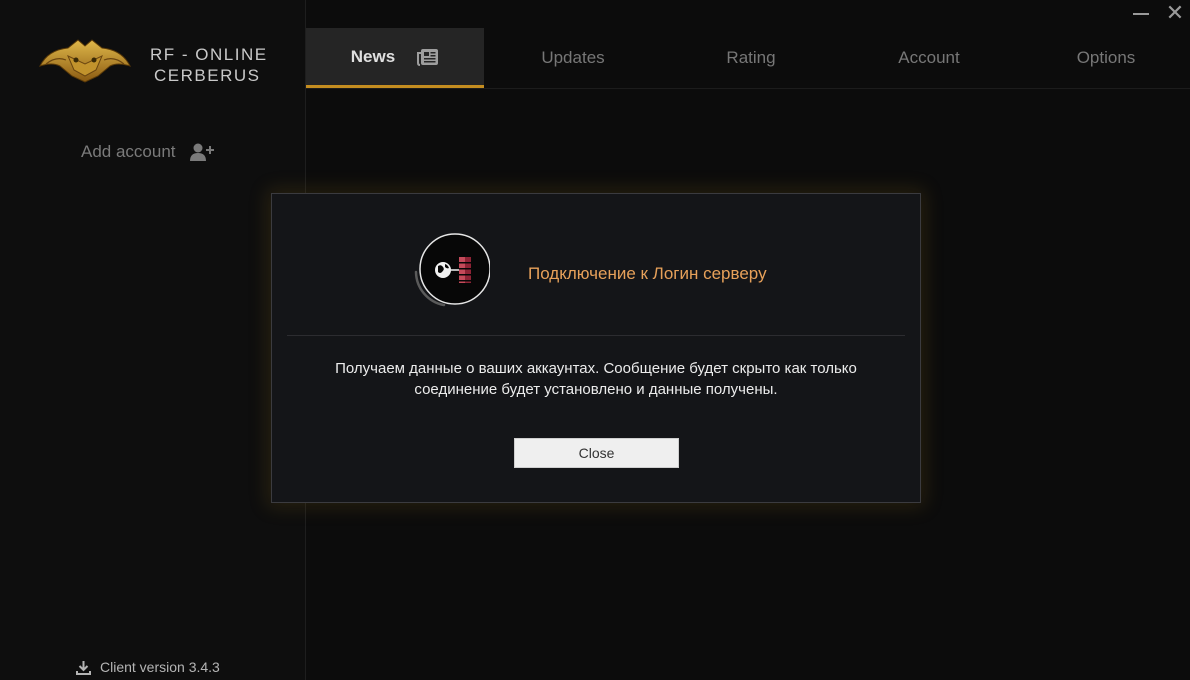 This screenshot has height=680, width=1190. I want to click on newspaper-icon, so click(428, 57).